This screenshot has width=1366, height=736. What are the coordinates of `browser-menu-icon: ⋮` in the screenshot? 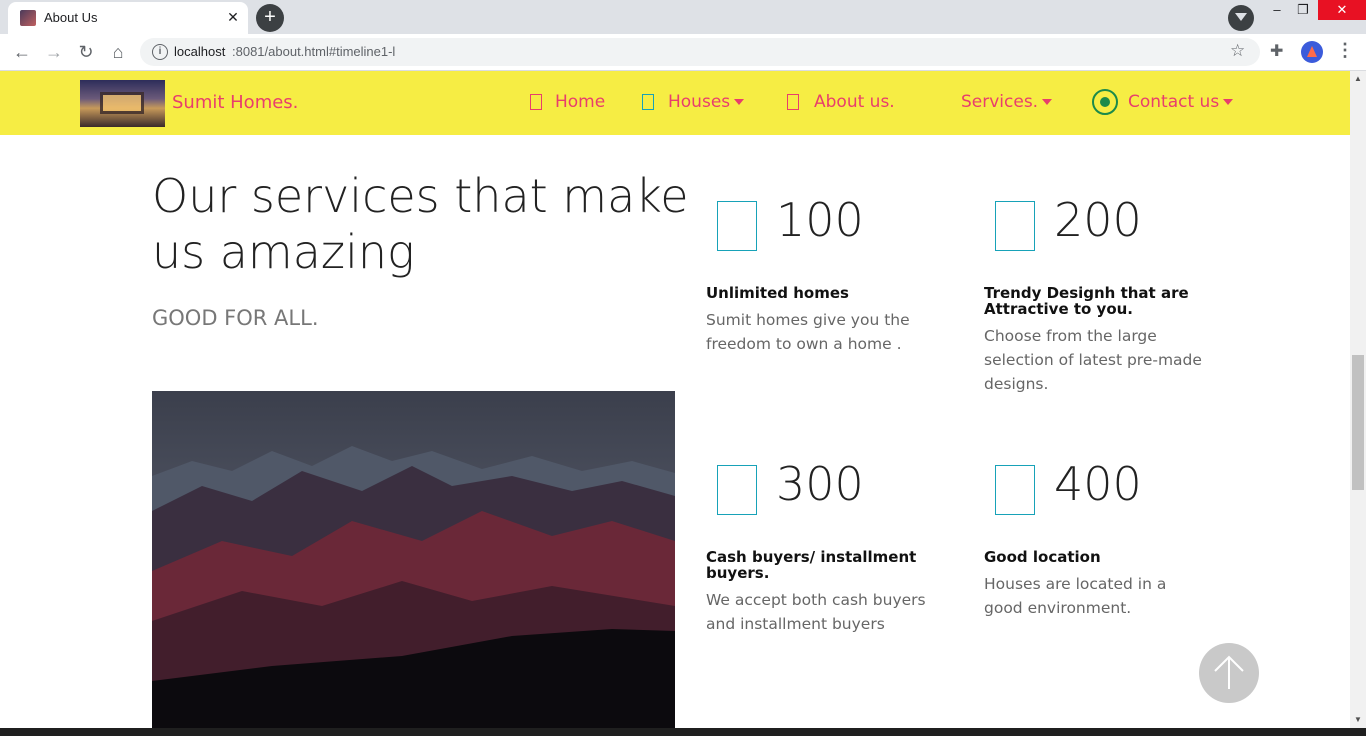 It's located at (1345, 50).